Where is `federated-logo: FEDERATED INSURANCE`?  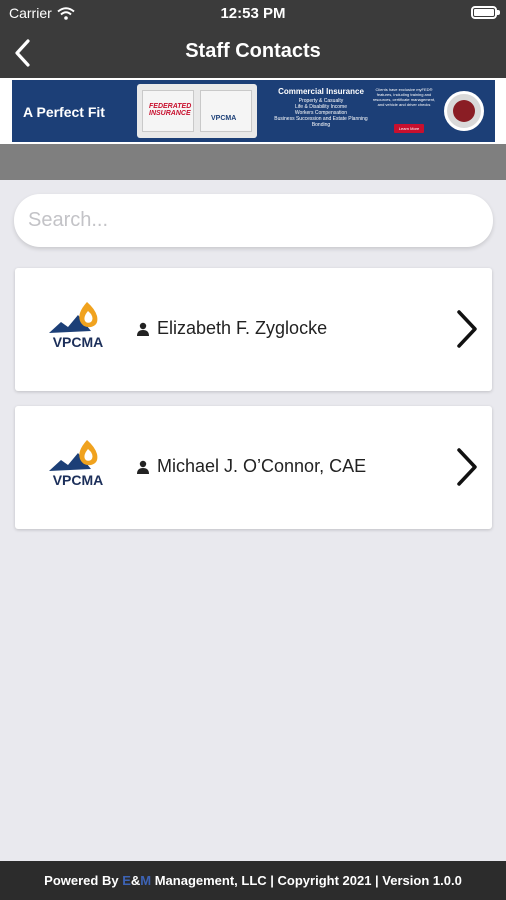 federated-logo: FEDERATED INSURANCE is located at coordinates (170, 110).